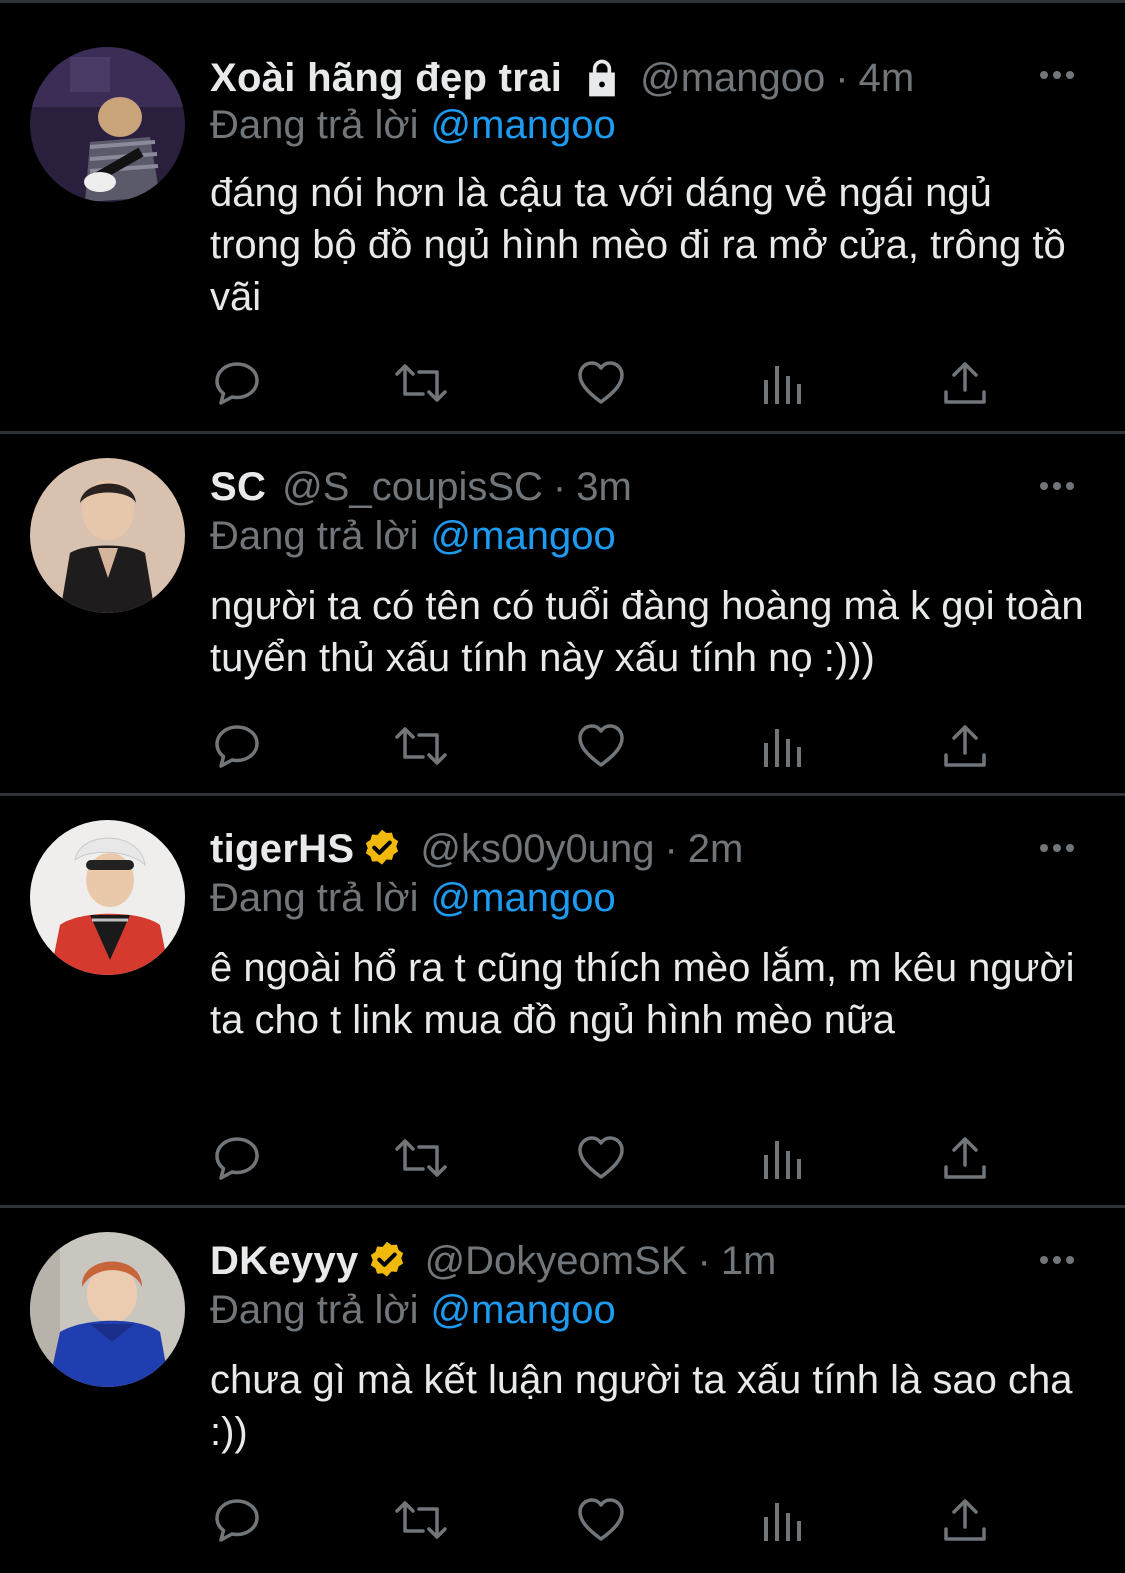 The height and width of the screenshot is (1573, 1125). What do you see at coordinates (412, 487) in the screenshot?
I see `user-handle: @S_coupisSC` at bounding box center [412, 487].